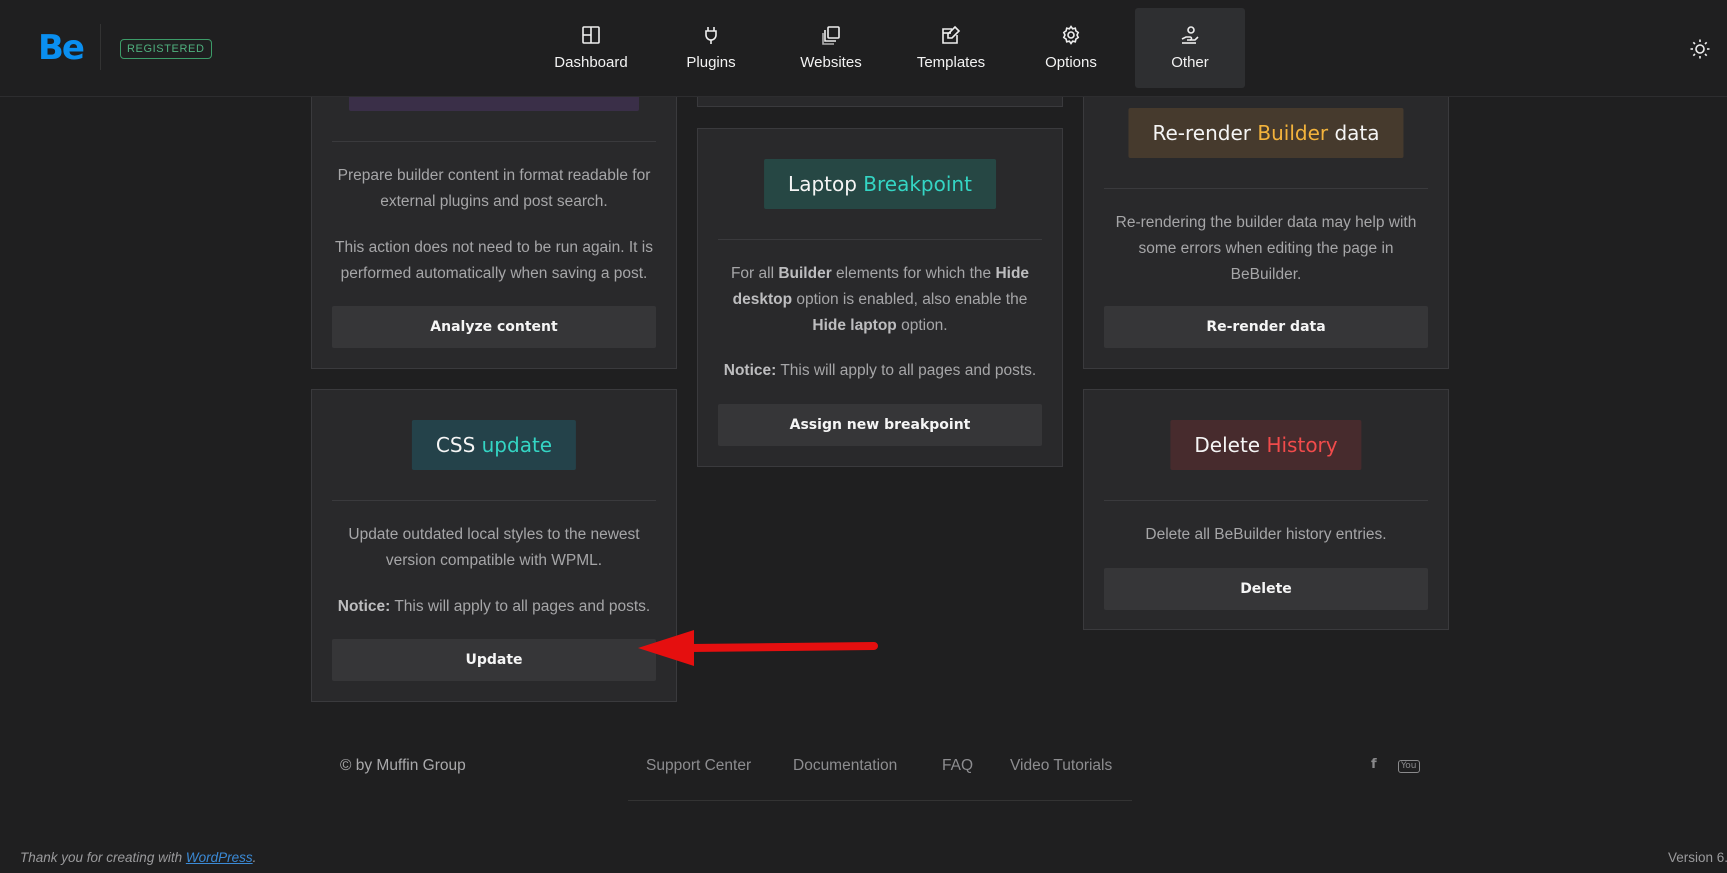 The width and height of the screenshot is (1727, 873). Describe the element at coordinates (711, 48) in the screenshot. I see `nav-item-plugins: Plugins` at that location.